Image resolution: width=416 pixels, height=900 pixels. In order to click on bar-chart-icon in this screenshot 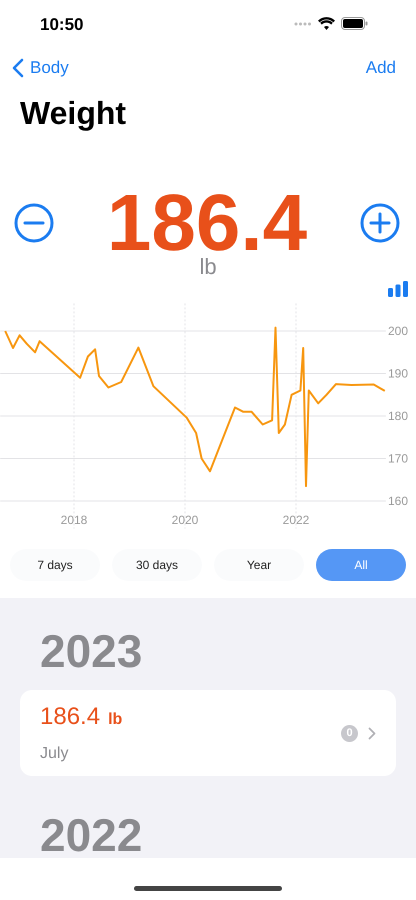, I will do `click(398, 289)`.